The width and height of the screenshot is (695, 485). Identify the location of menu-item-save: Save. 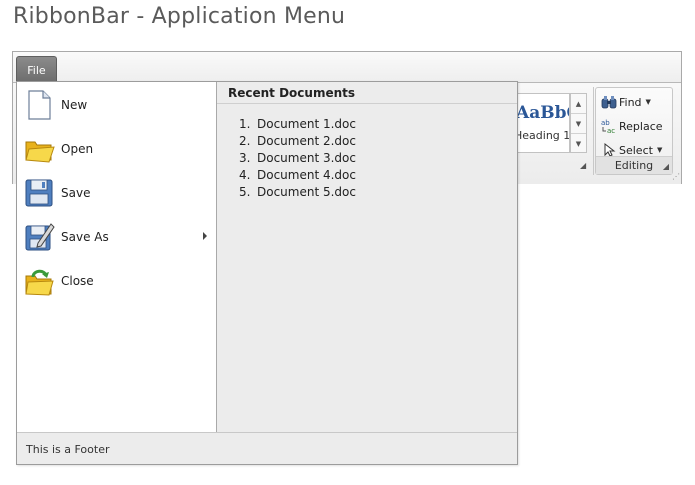
(117, 193).